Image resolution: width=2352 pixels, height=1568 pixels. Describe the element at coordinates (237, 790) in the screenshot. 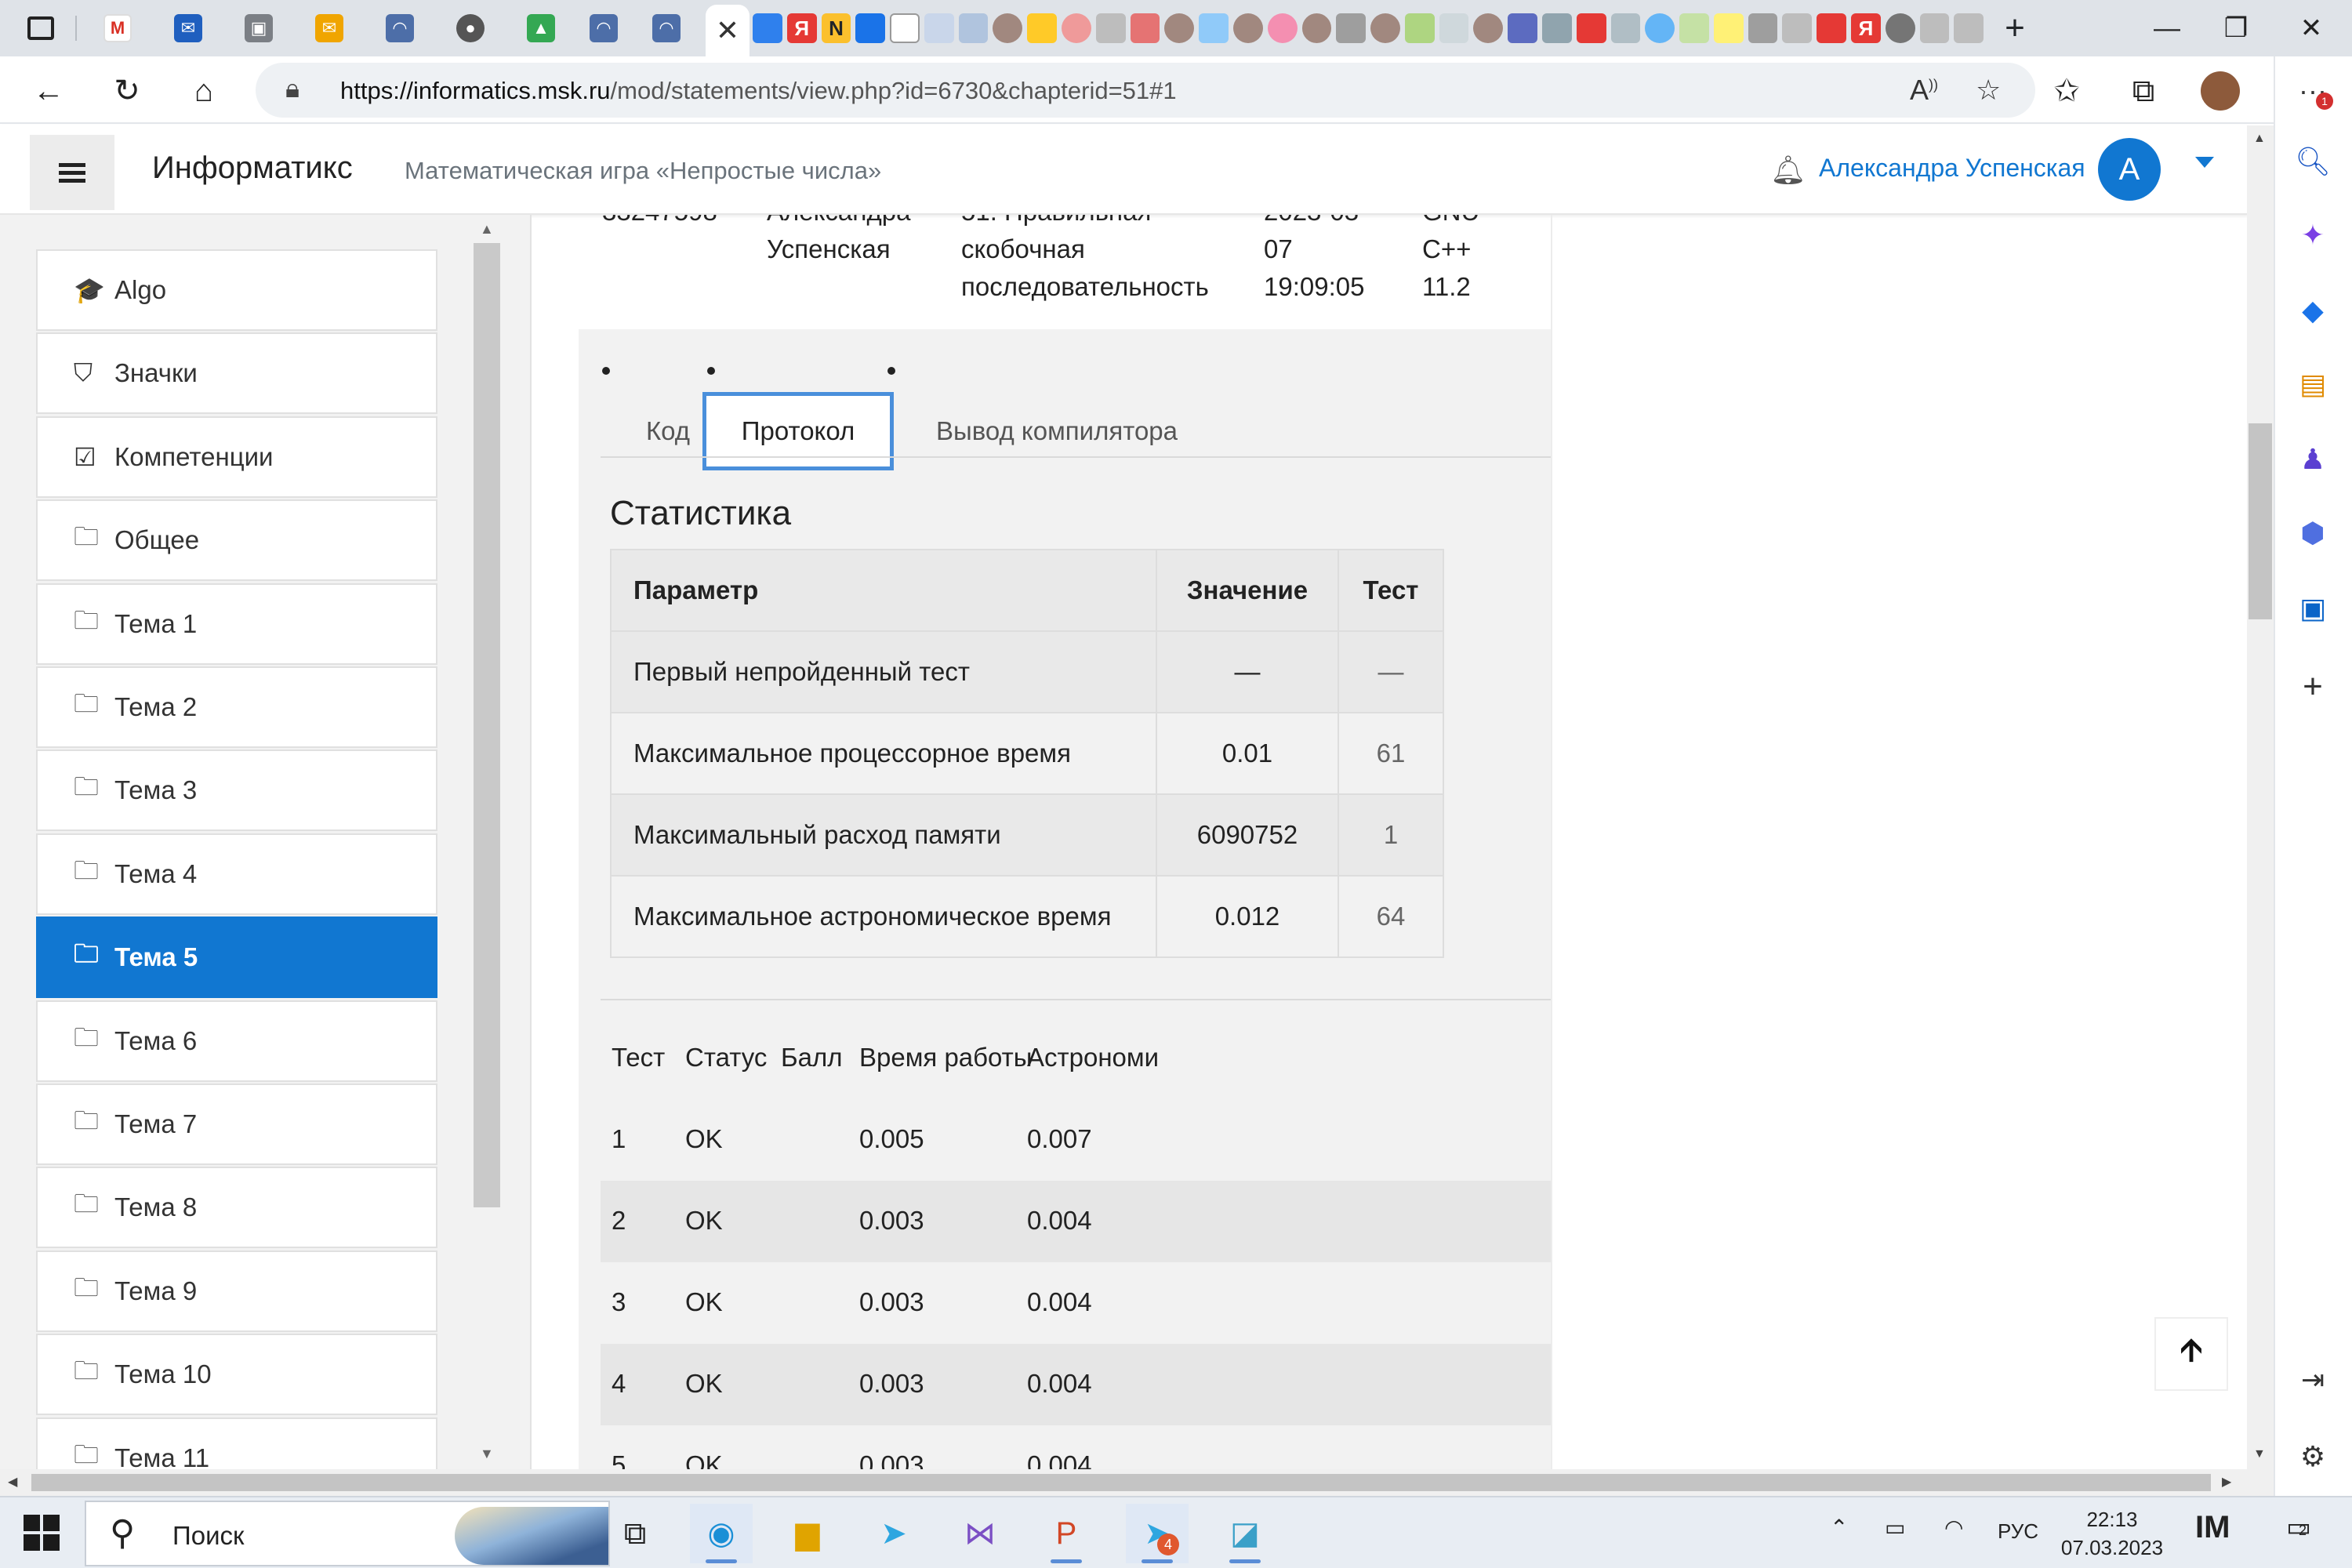

I see `sidebar-item: 🗀 Тема 3` at that location.